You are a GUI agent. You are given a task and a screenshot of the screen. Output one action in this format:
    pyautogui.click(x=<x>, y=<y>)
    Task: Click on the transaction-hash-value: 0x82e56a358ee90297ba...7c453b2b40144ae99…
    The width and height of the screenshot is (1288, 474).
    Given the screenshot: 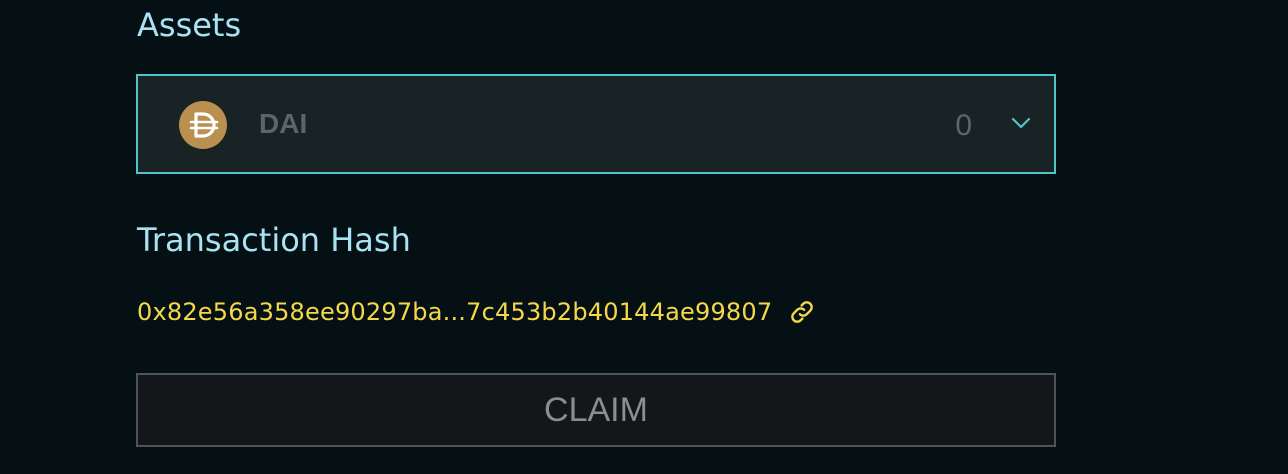 What is the action you would take?
    pyautogui.click(x=455, y=312)
    